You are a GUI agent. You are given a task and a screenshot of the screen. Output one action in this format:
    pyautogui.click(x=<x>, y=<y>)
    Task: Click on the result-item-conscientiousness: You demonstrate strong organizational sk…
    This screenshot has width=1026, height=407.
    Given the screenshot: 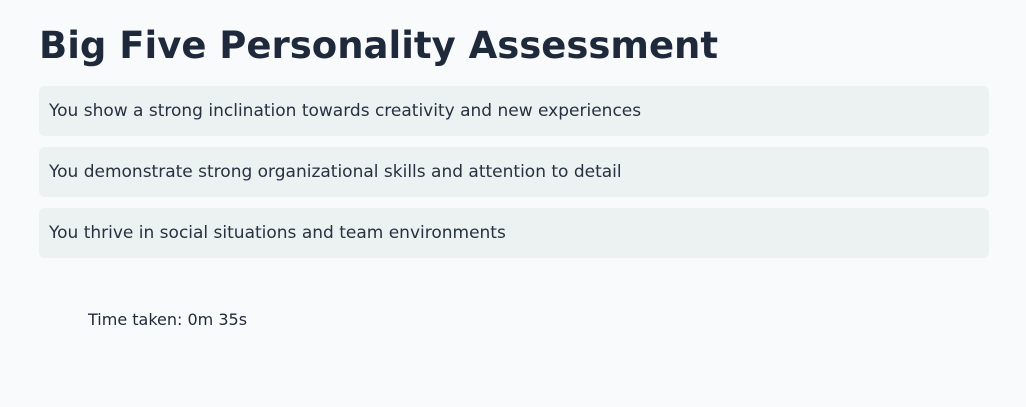 What is the action you would take?
    pyautogui.click(x=514, y=172)
    